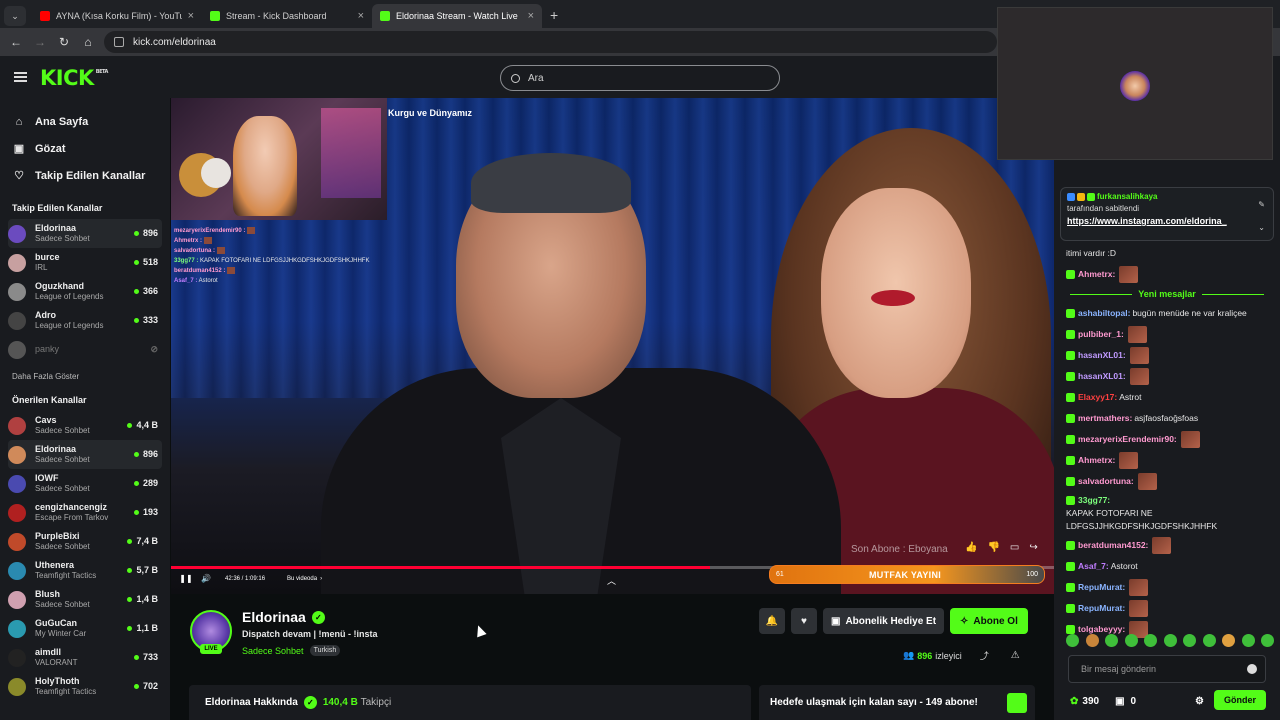 This screenshot has height=720, width=1280. What do you see at coordinates (186, 578) in the screenshot?
I see `pause-icon: ❚❚` at bounding box center [186, 578].